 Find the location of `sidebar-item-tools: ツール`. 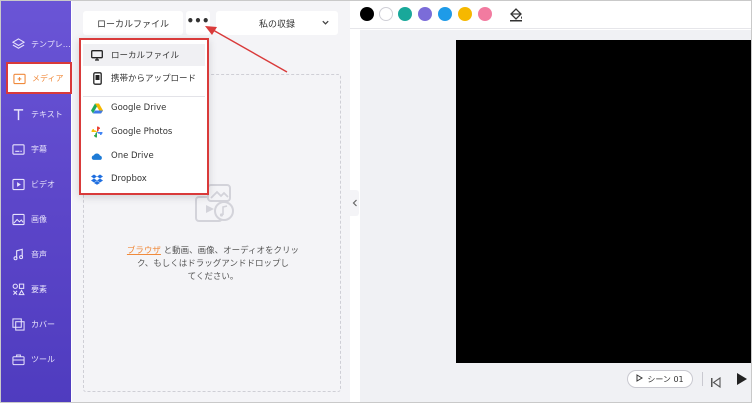

sidebar-item-tools: ツール is located at coordinates (36, 359).